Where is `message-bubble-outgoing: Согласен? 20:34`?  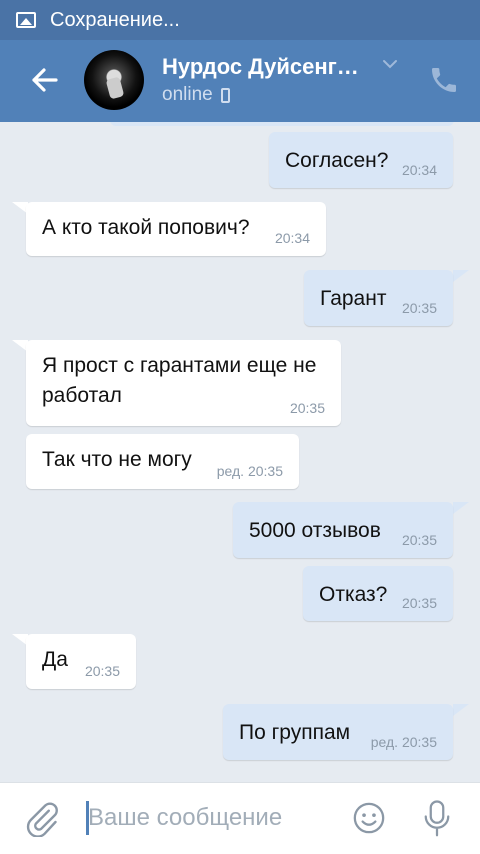 message-bubble-outgoing: Согласен? 20:34 is located at coordinates (361, 160).